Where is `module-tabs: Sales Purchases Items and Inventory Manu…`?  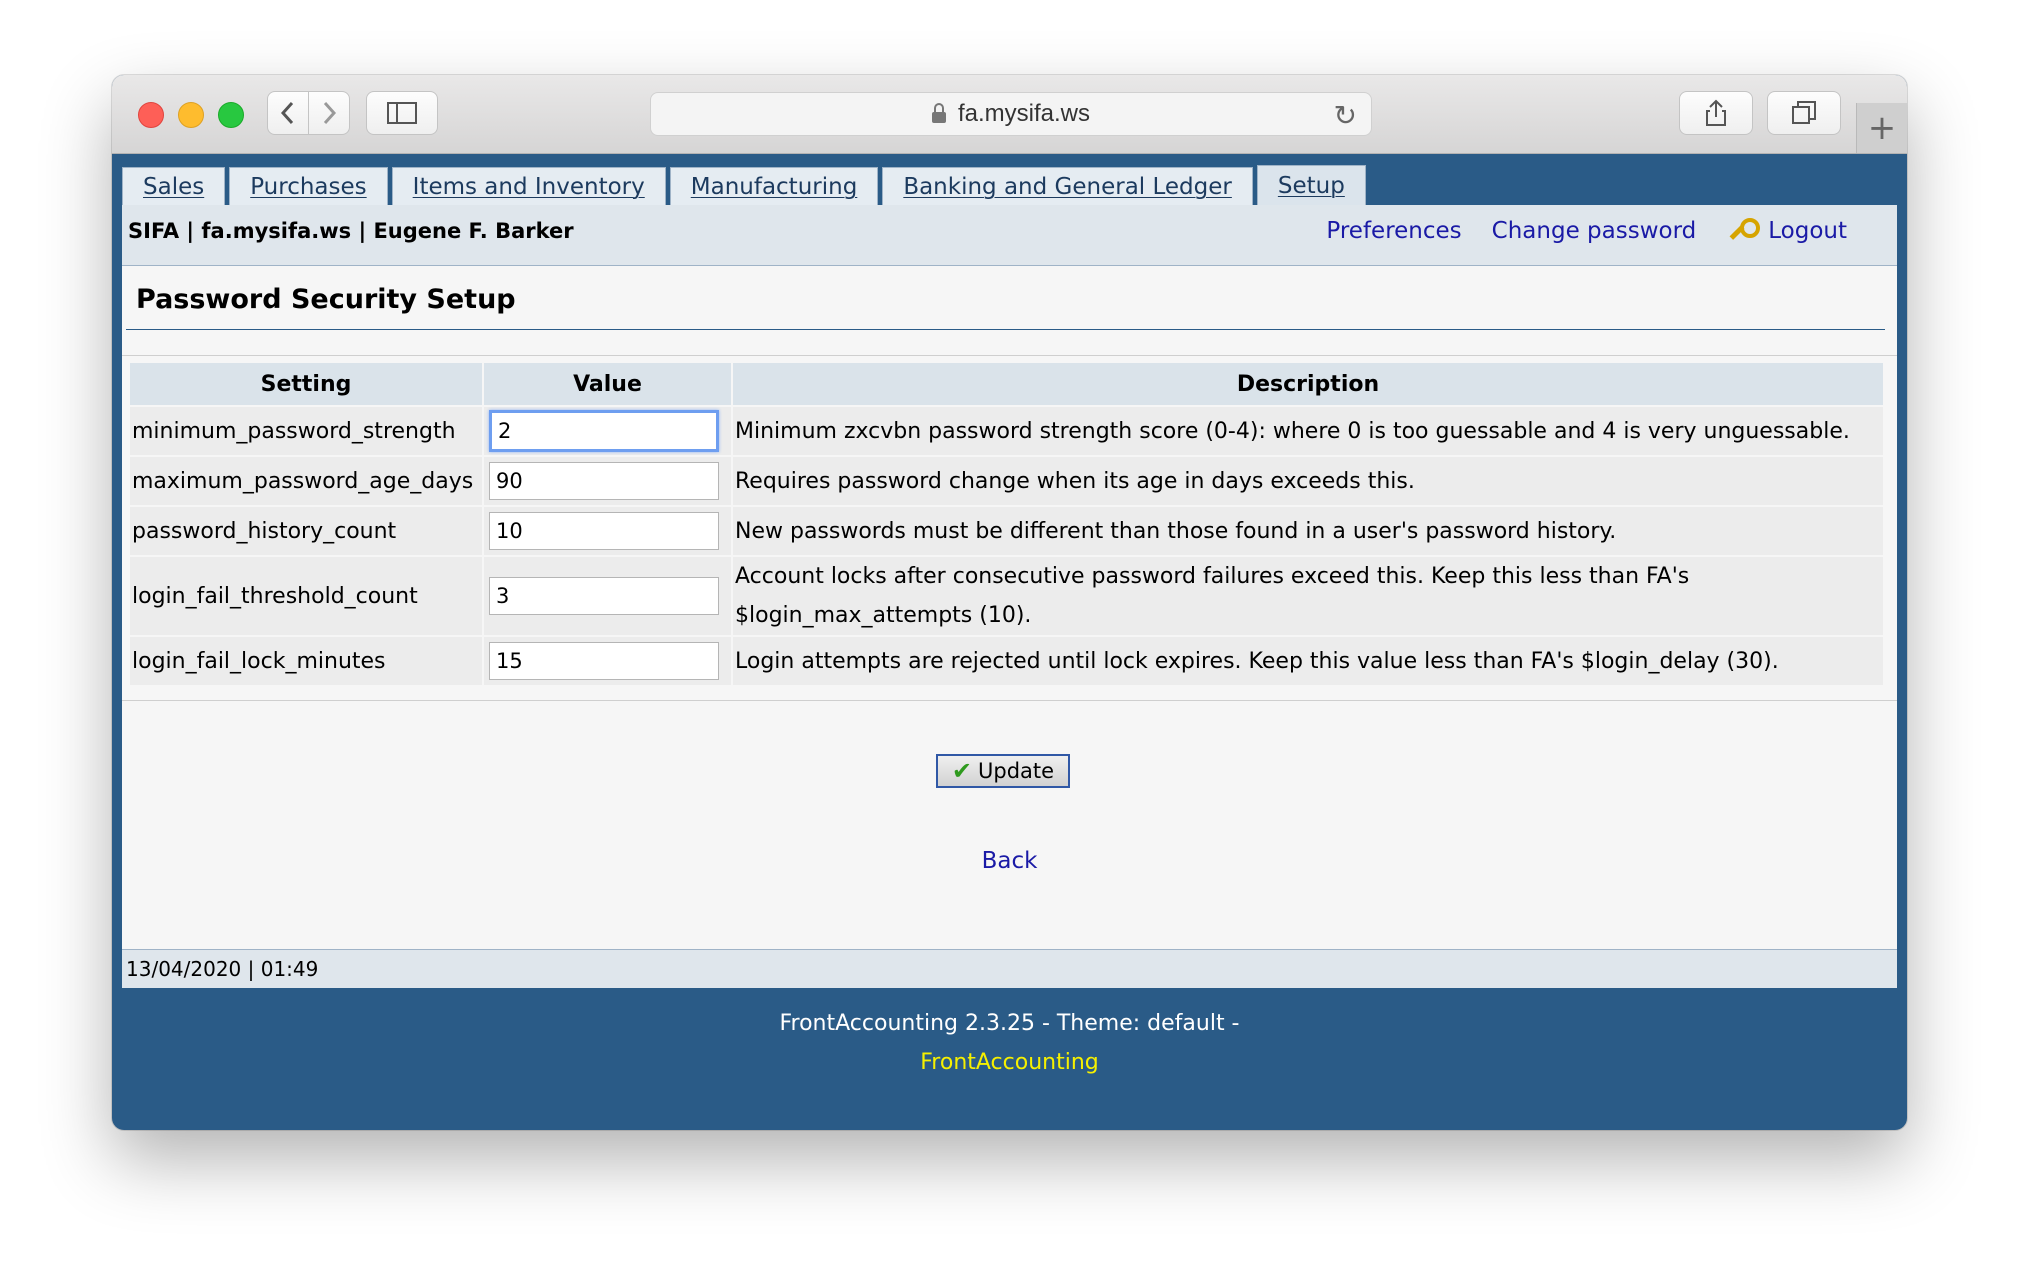
module-tabs: Sales Purchases Items and Inventory Manu… is located at coordinates (1009, 185).